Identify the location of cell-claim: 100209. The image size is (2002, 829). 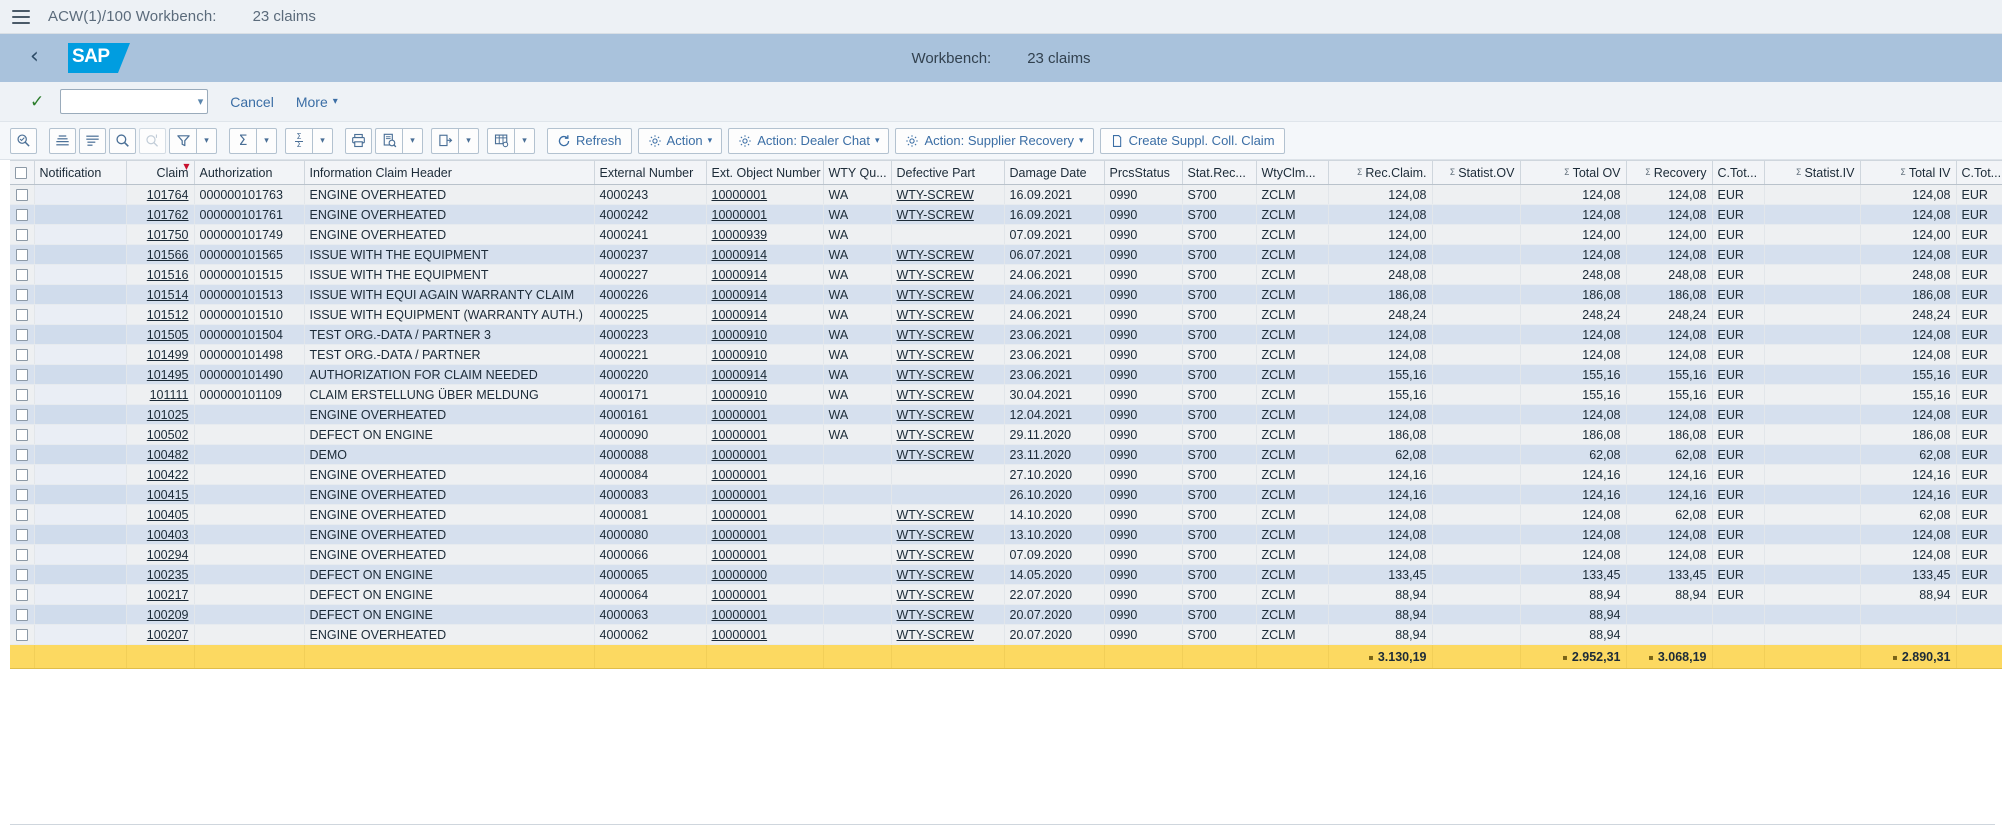
(160, 614).